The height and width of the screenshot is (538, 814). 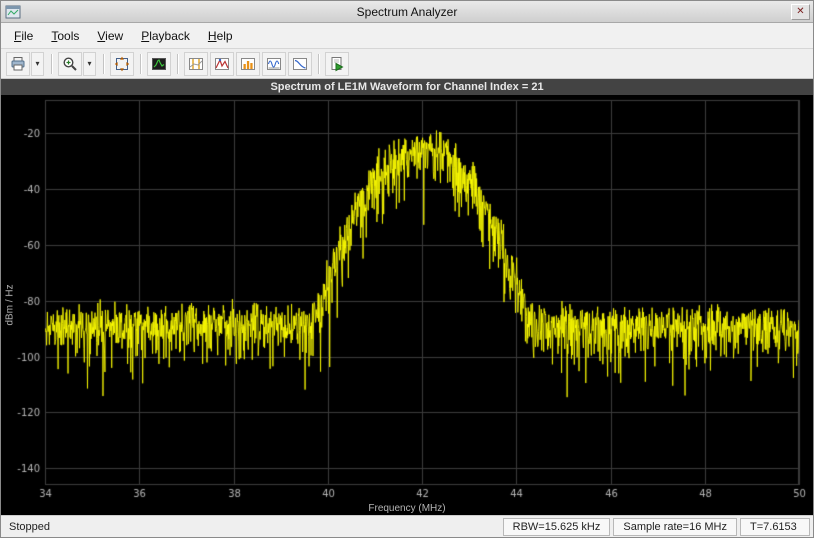 I want to click on magnifier-icon, so click(x=70, y=63).